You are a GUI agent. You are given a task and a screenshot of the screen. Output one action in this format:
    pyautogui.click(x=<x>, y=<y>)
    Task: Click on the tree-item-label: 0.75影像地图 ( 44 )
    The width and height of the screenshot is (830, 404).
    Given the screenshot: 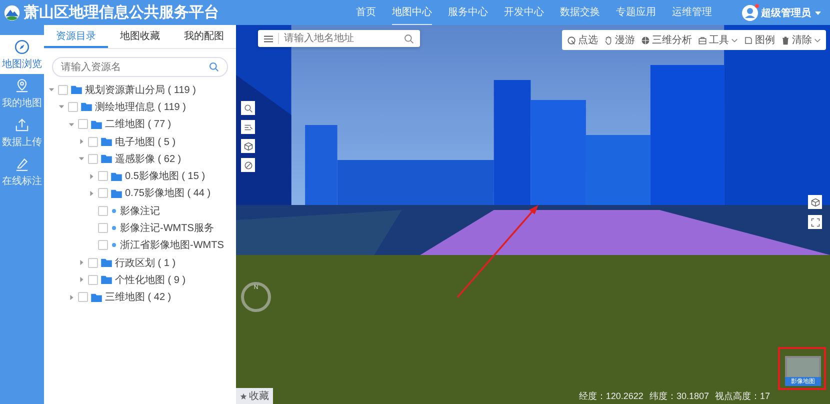 What is the action you would take?
    pyautogui.click(x=168, y=193)
    